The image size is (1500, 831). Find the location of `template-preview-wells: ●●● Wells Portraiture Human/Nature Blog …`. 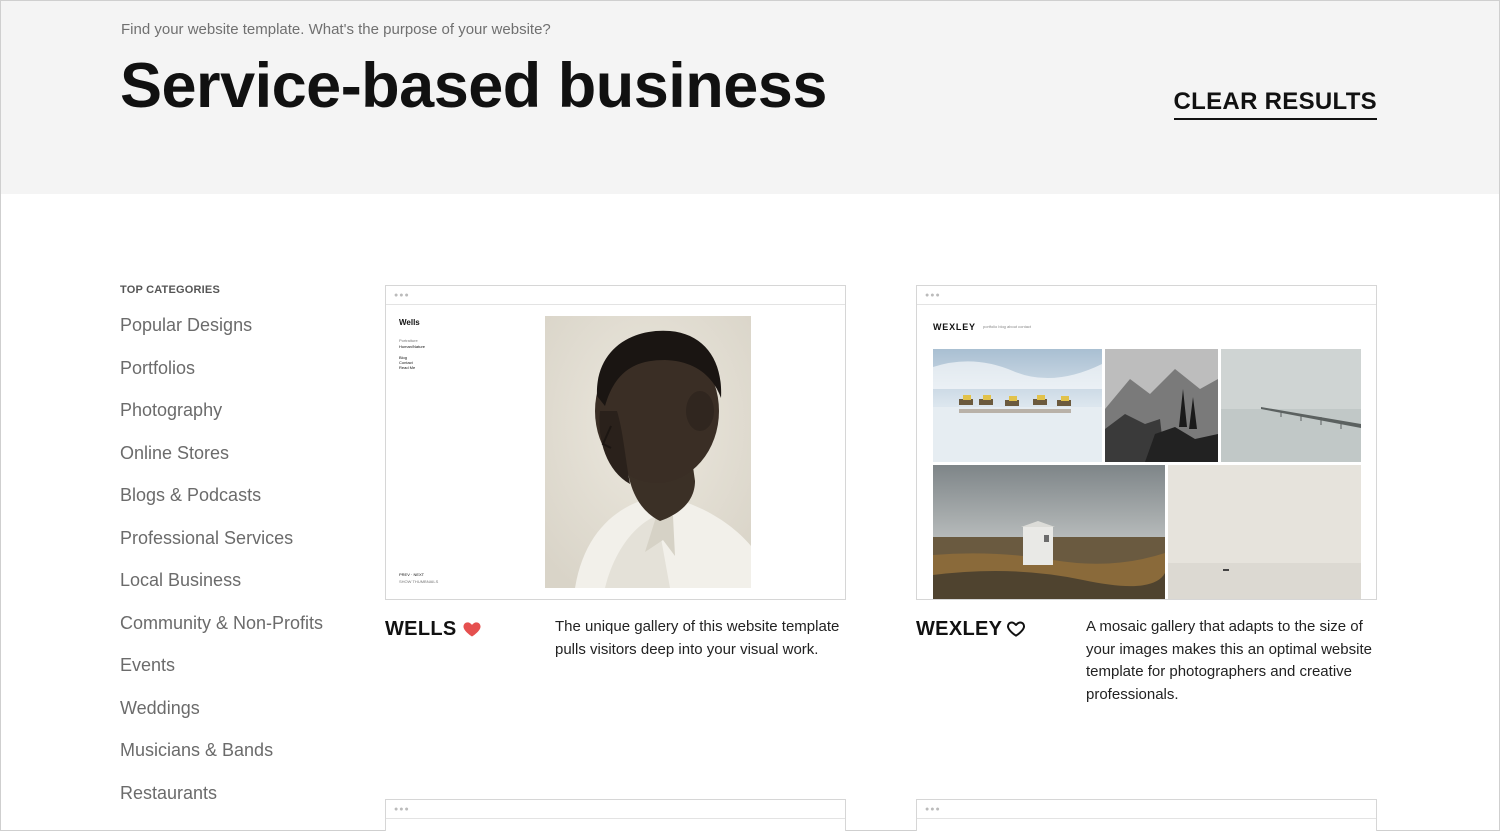

template-preview-wells: ●●● Wells Portraiture Human/Nature Blog … is located at coordinates (615, 442).